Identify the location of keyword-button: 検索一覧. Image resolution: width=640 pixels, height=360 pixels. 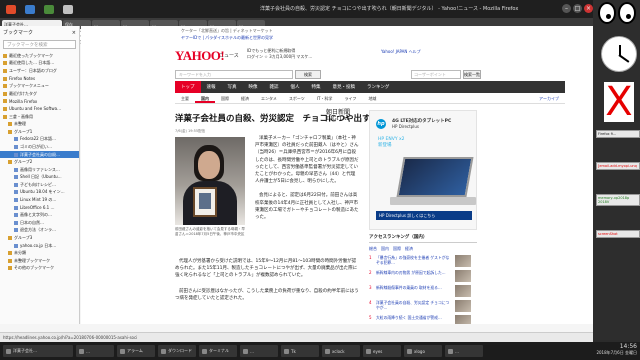
(472, 74).